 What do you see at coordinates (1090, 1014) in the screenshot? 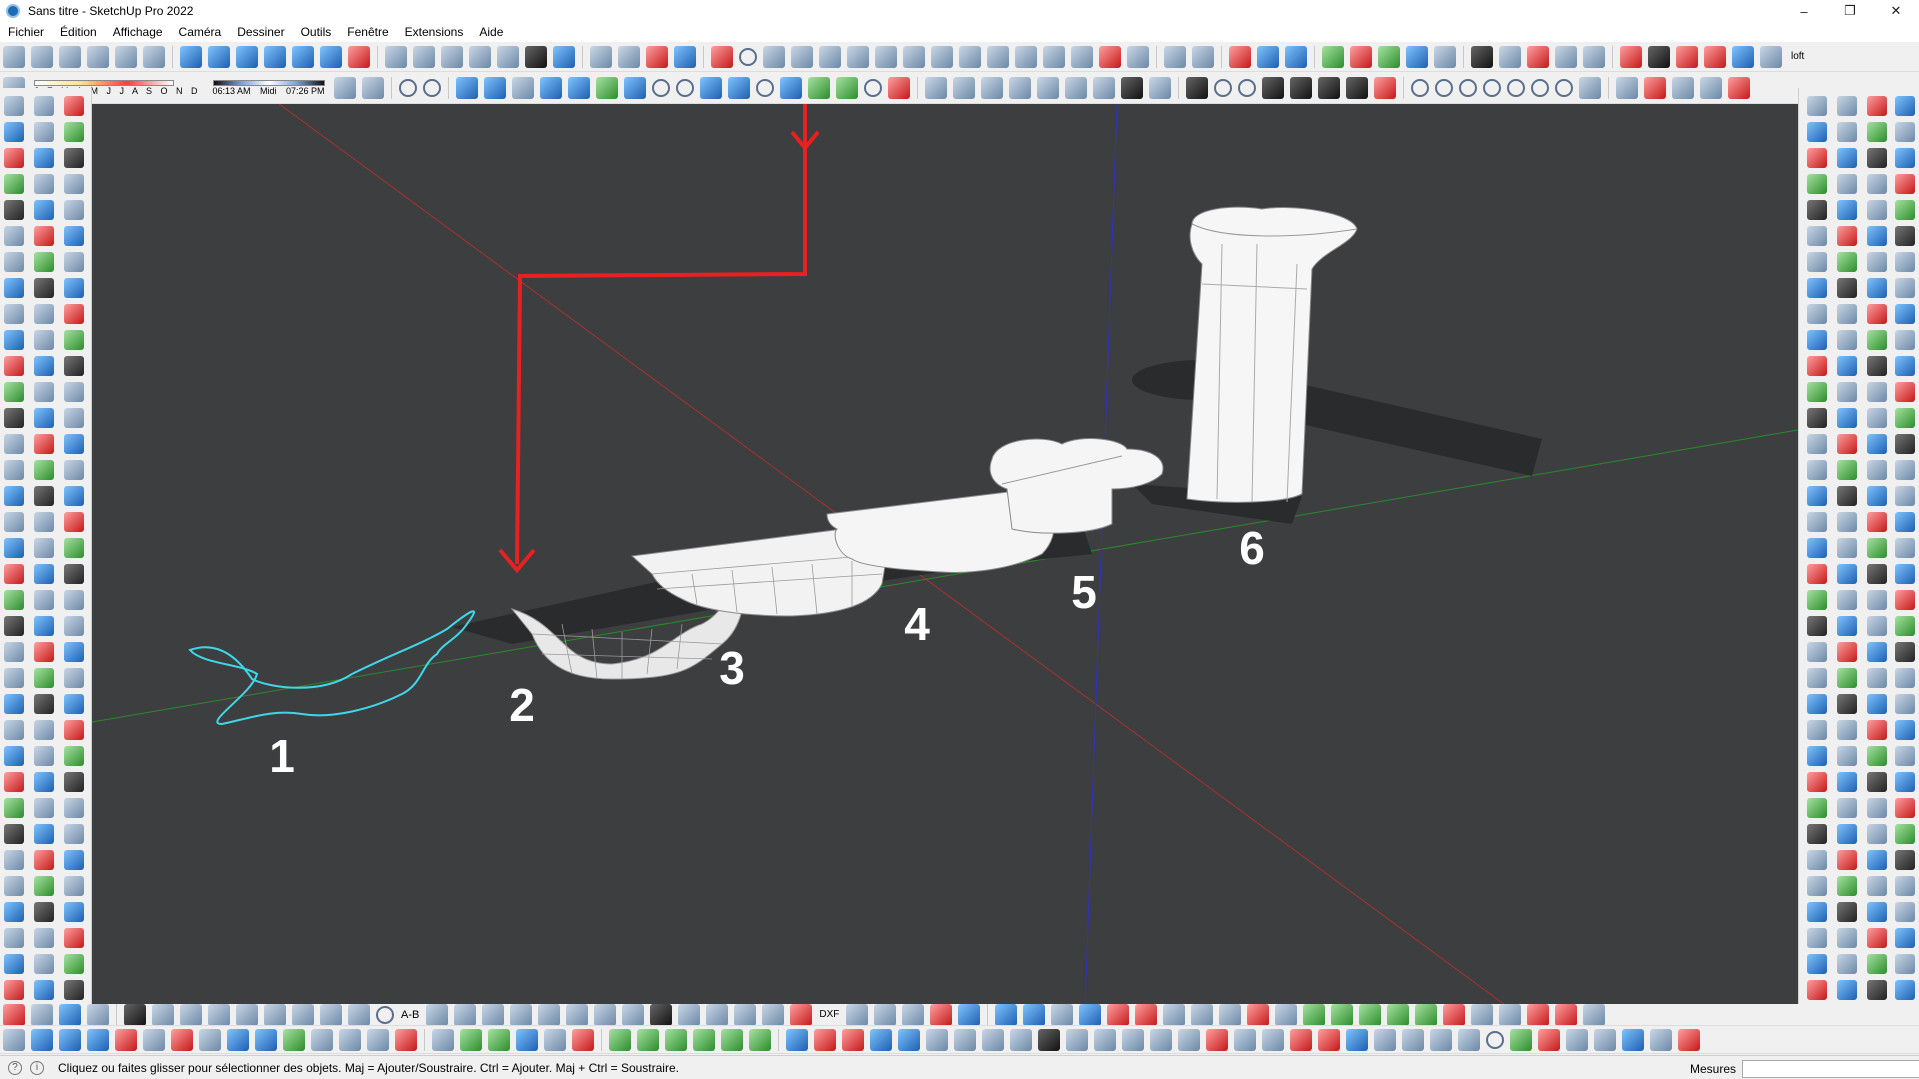
I see `plugin-x-icon` at bounding box center [1090, 1014].